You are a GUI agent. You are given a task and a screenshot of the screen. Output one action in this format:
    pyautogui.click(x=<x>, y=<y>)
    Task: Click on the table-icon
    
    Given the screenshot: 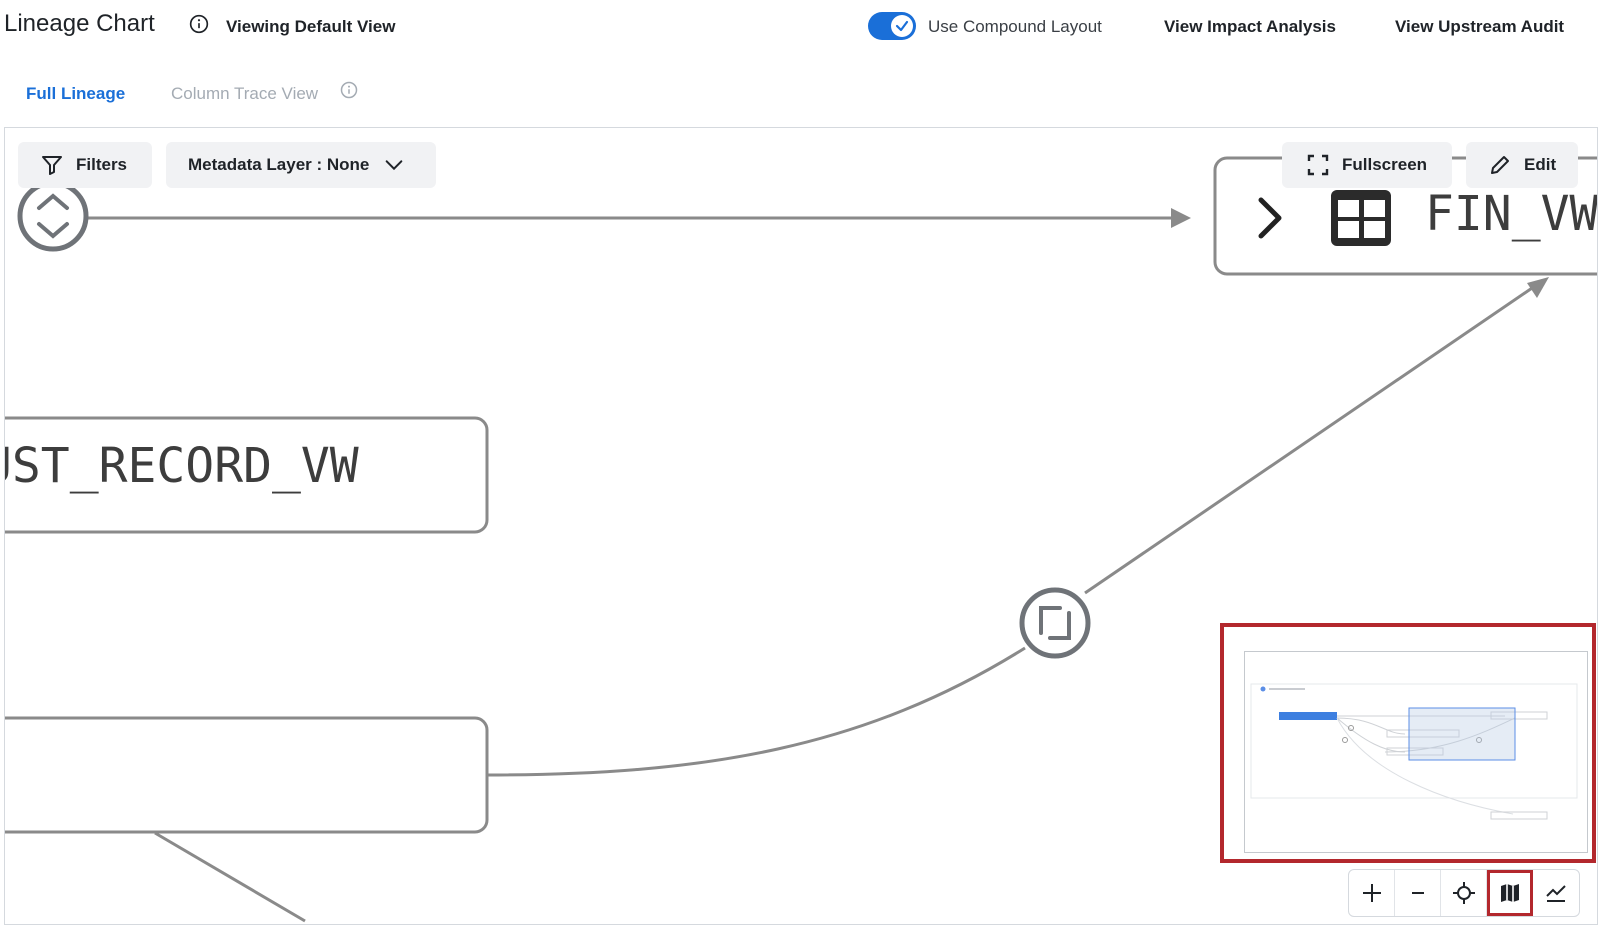 What is the action you would take?
    pyautogui.click(x=1361, y=218)
    